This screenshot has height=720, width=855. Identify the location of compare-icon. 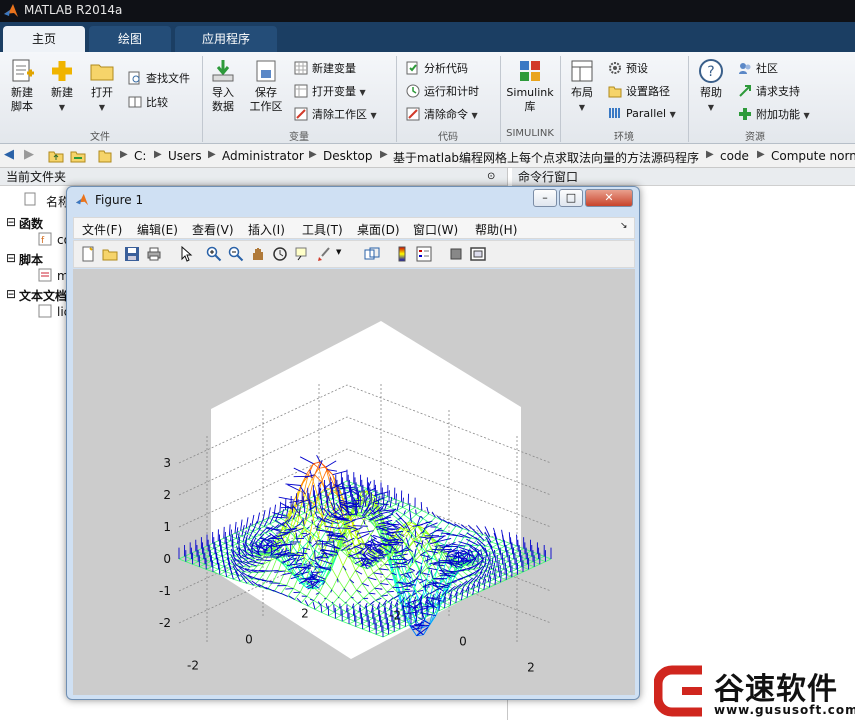
(135, 102).